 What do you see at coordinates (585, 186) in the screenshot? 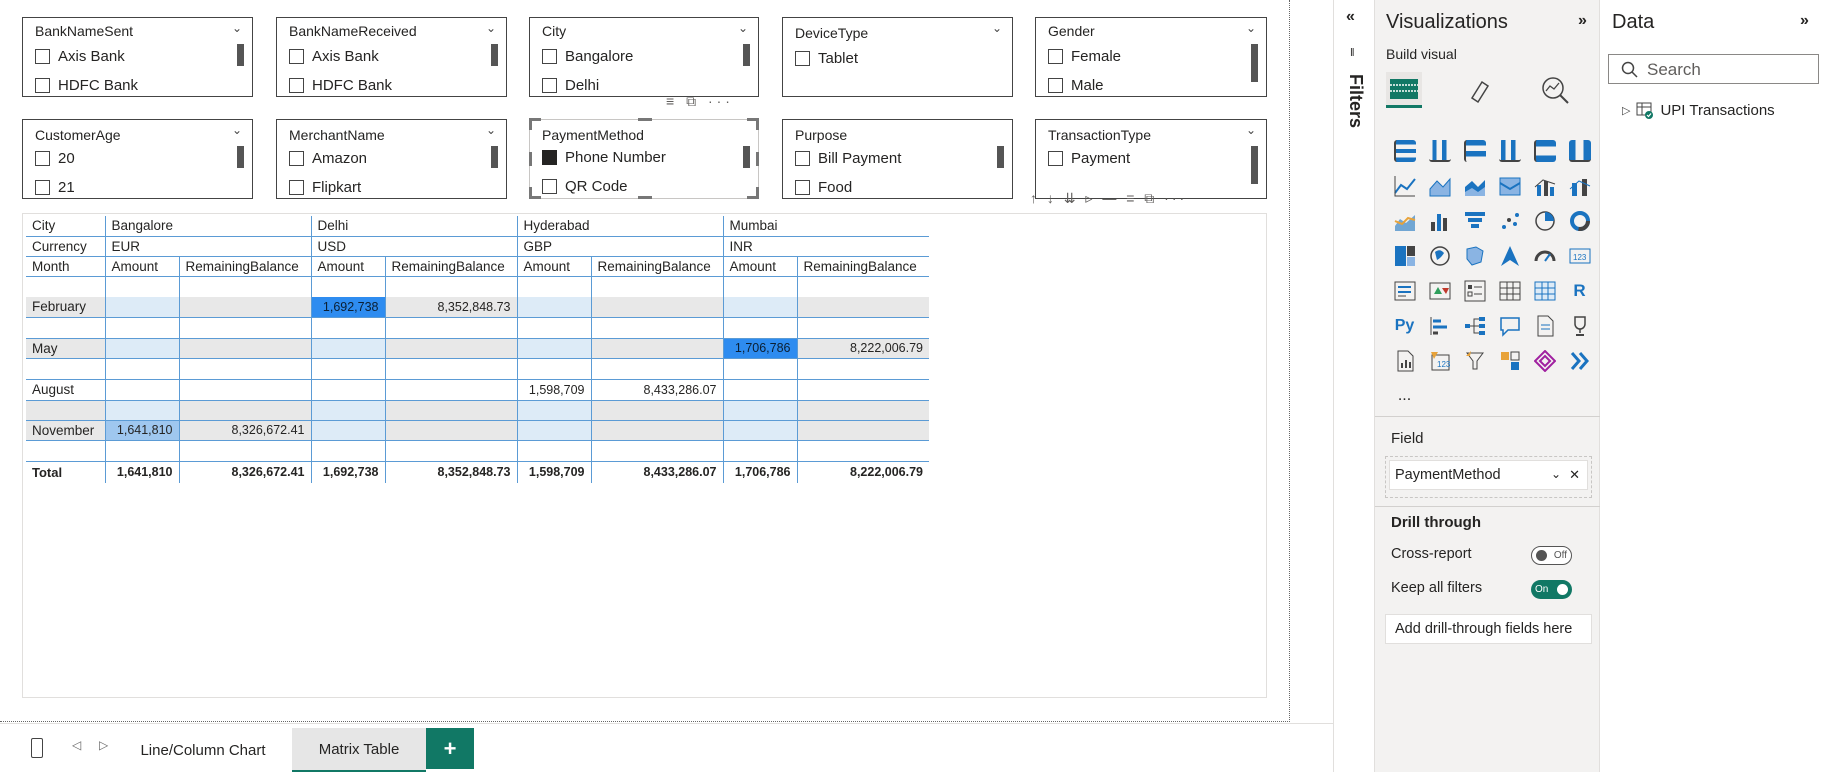
I see `slicer-option: QR Code` at bounding box center [585, 186].